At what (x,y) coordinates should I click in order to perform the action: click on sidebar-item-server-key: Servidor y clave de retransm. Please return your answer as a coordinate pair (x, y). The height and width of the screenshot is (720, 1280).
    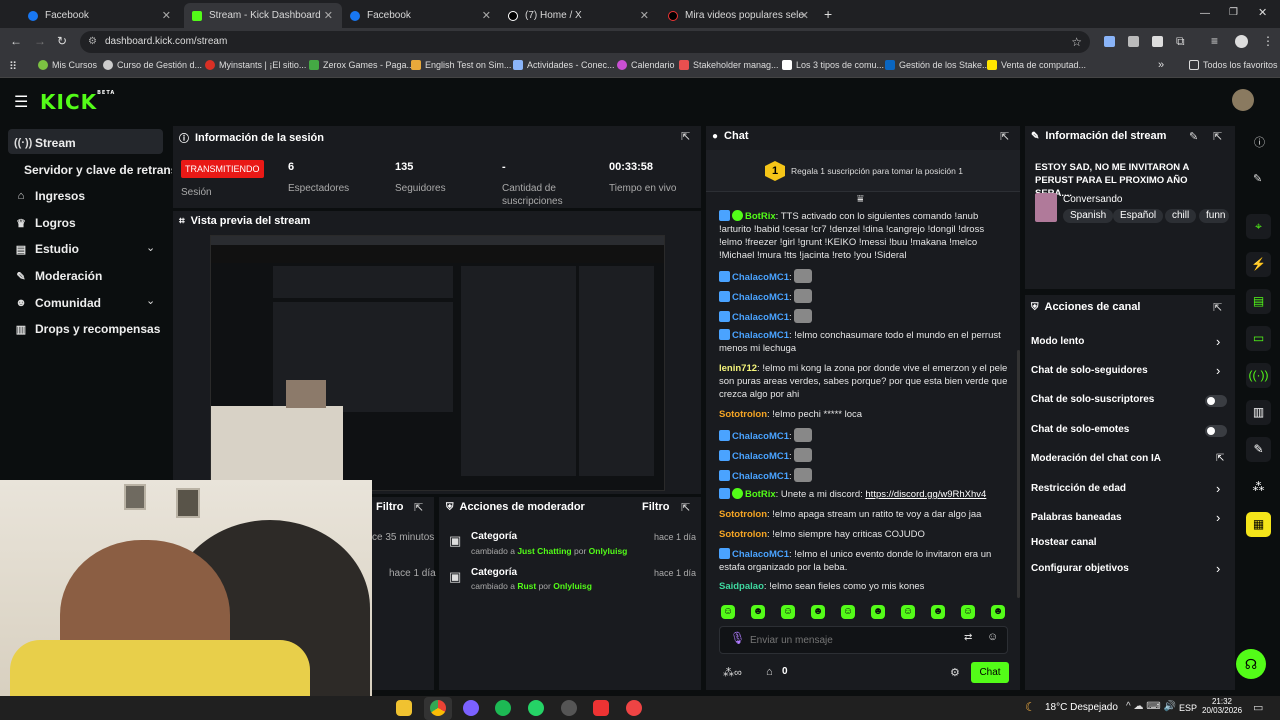
    Looking at the image, I should click on (98, 170).